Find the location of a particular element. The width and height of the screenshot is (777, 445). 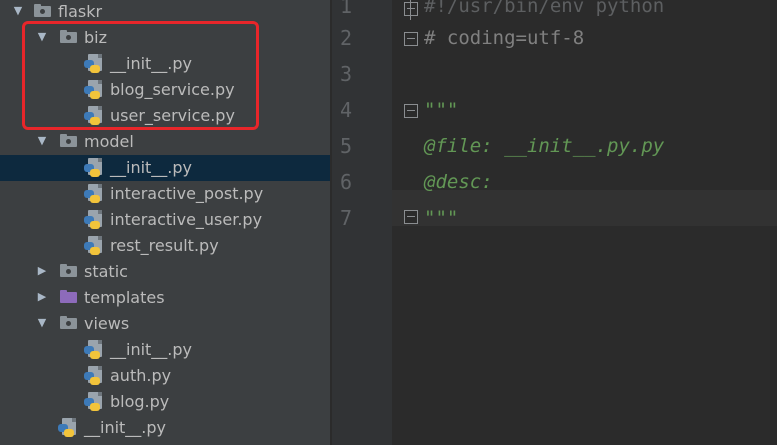

tree-item: rest_result.py is located at coordinates (165, 246).